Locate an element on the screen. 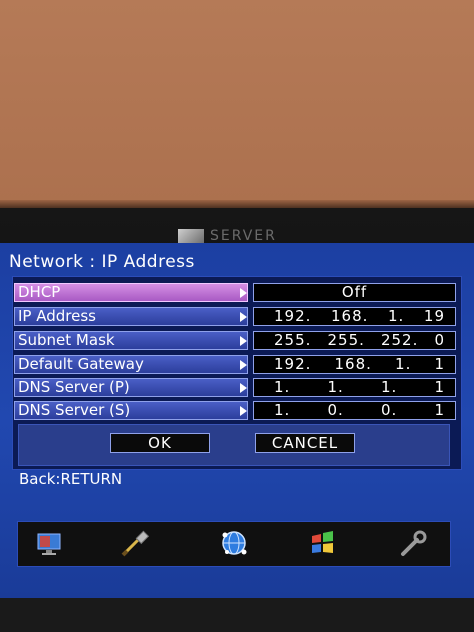 This screenshot has width=474, height=632. tv-bottom-bezel is located at coordinates (237, 615).